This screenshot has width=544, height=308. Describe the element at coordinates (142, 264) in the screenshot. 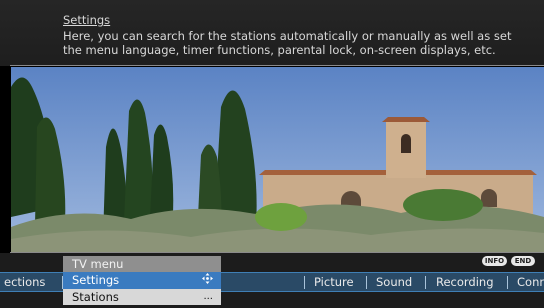

I see `menu-header: TV menu` at that location.